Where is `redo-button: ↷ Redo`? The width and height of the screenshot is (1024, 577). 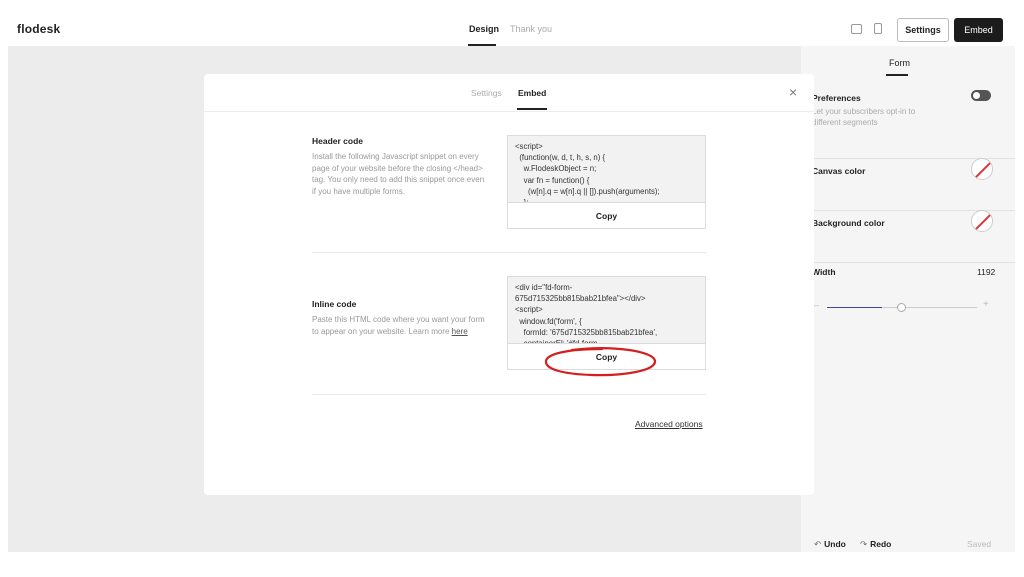
redo-button: ↷ Redo is located at coordinates (875, 544).